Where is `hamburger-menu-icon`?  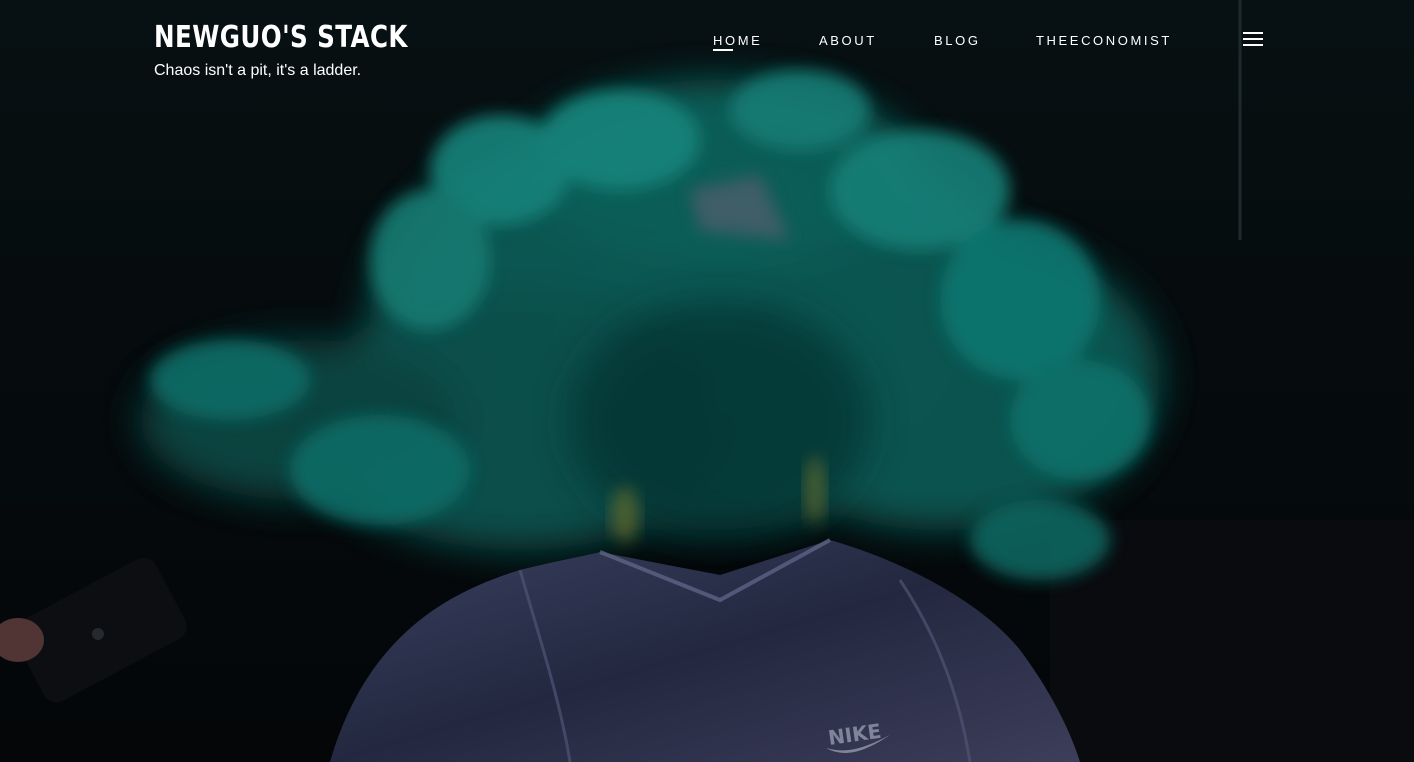 hamburger-menu-icon is located at coordinates (1253, 40).